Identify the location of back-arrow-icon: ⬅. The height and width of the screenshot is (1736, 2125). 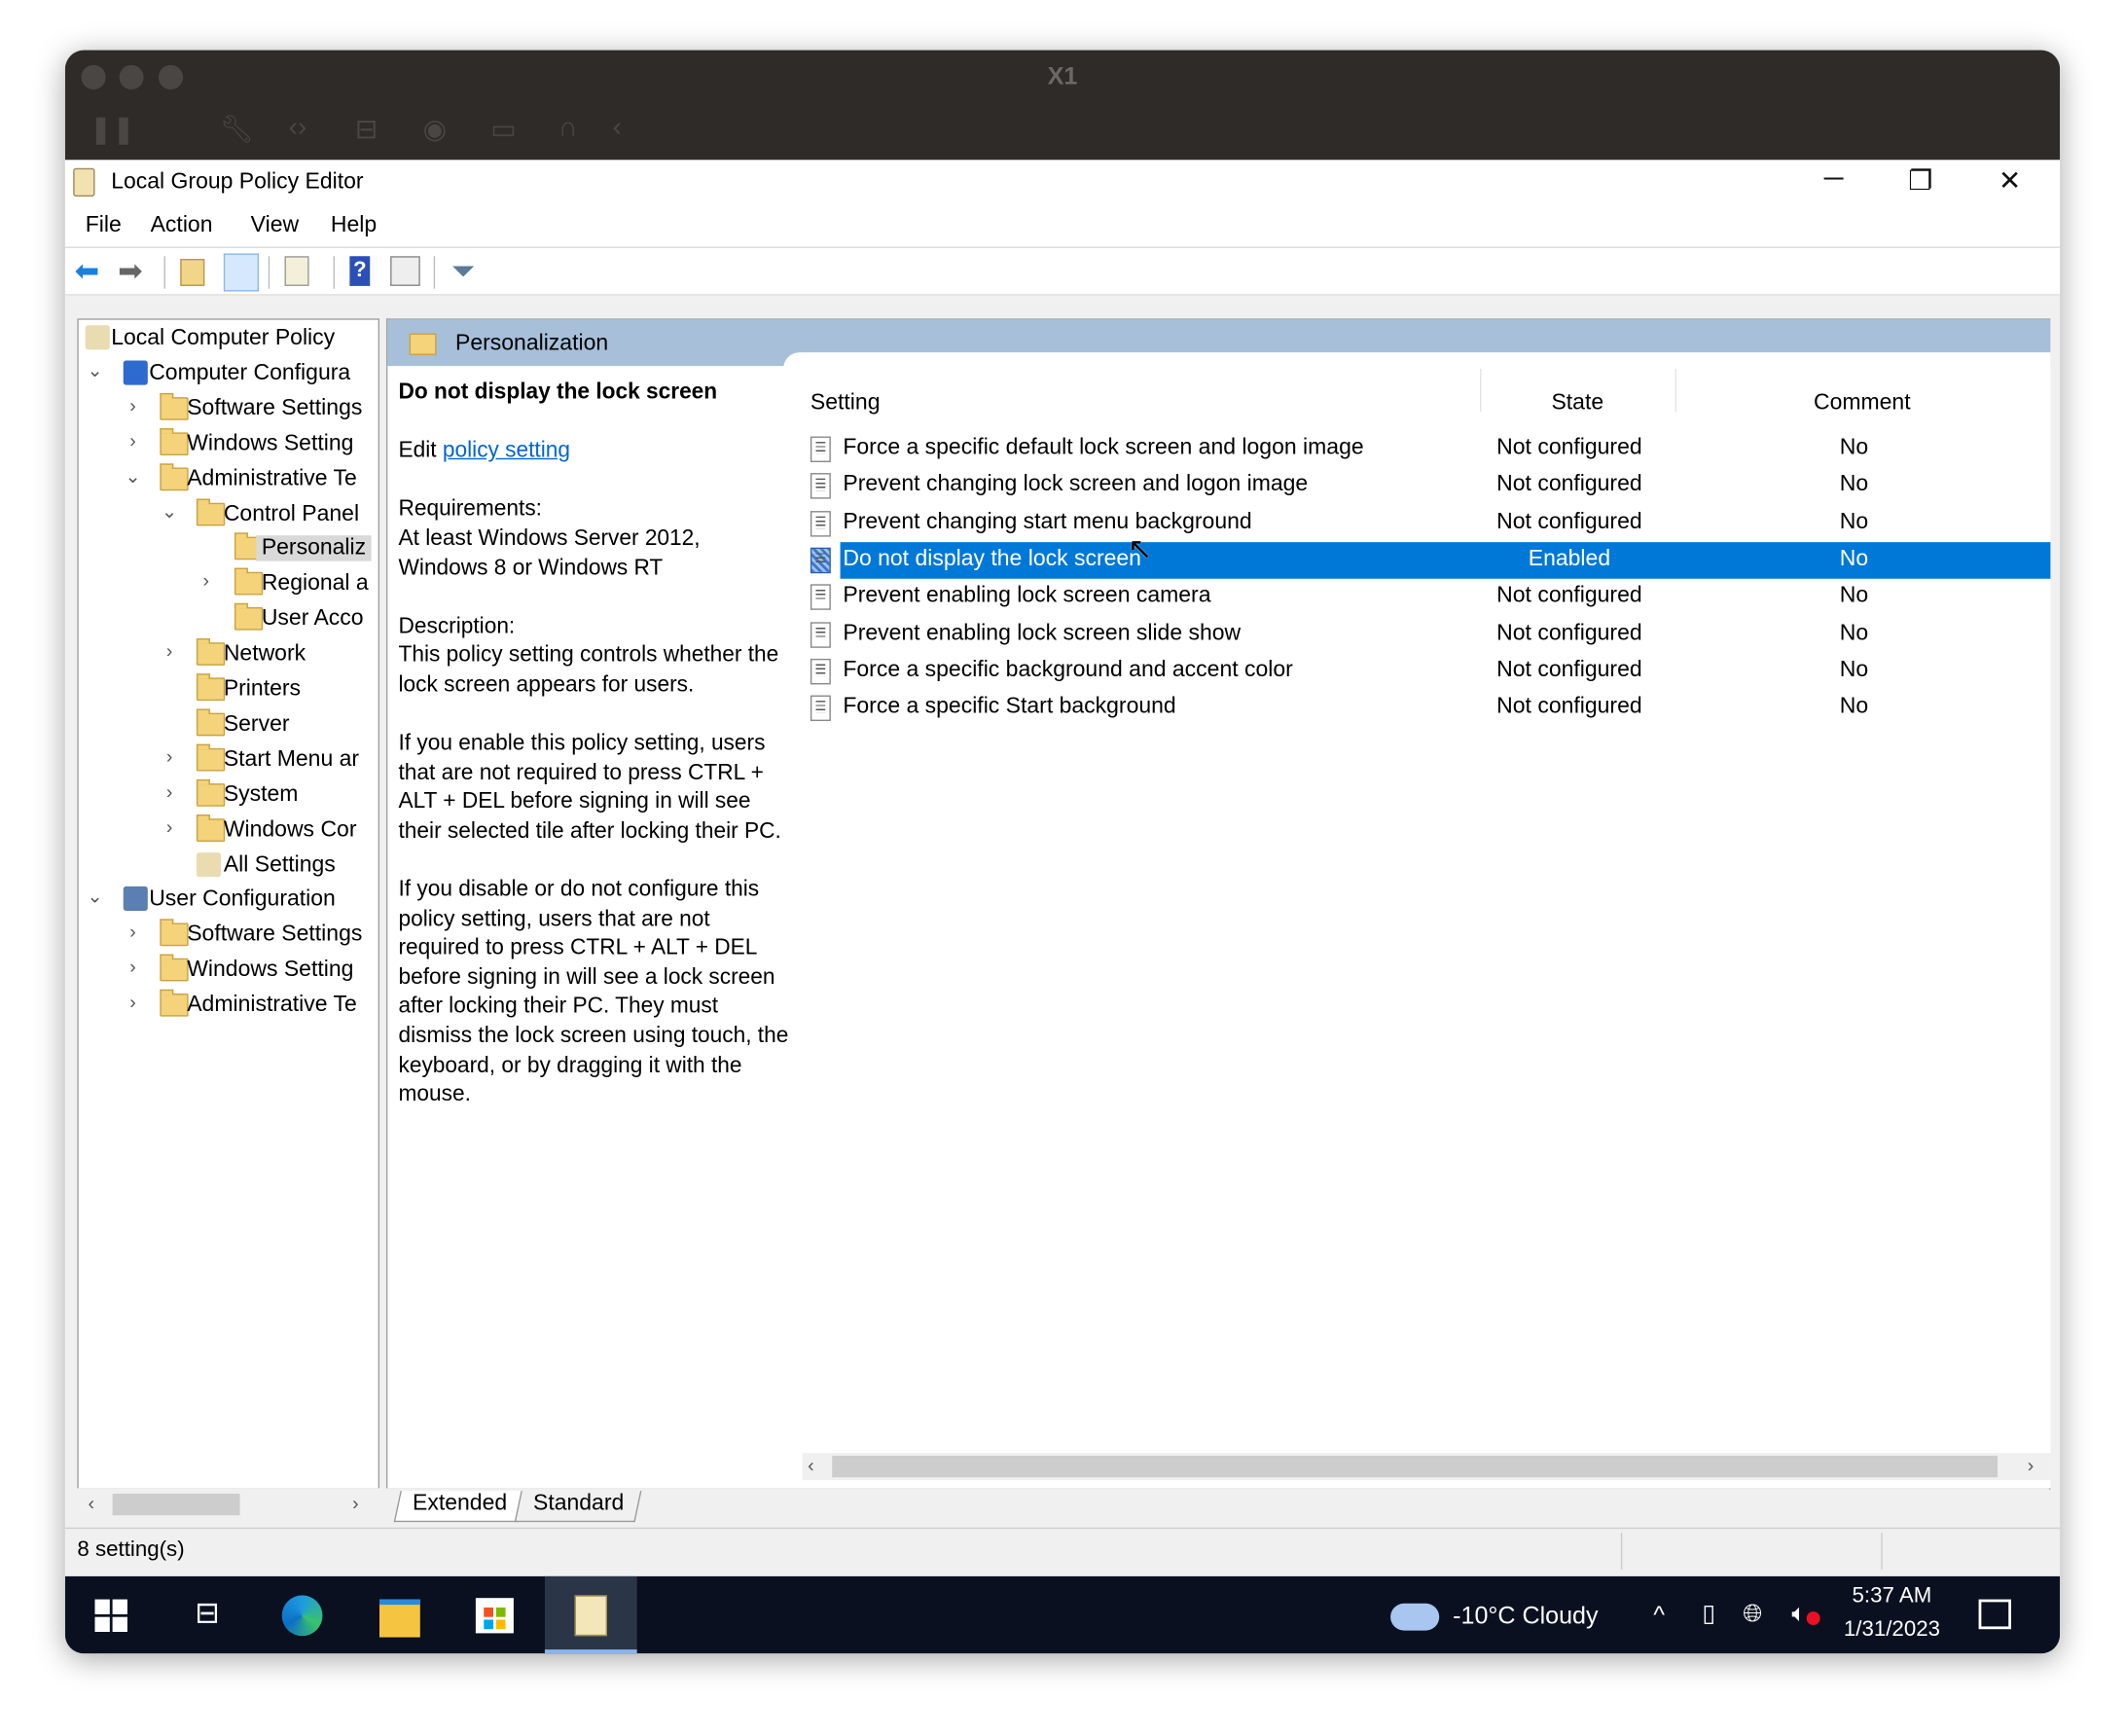
(91, 271).